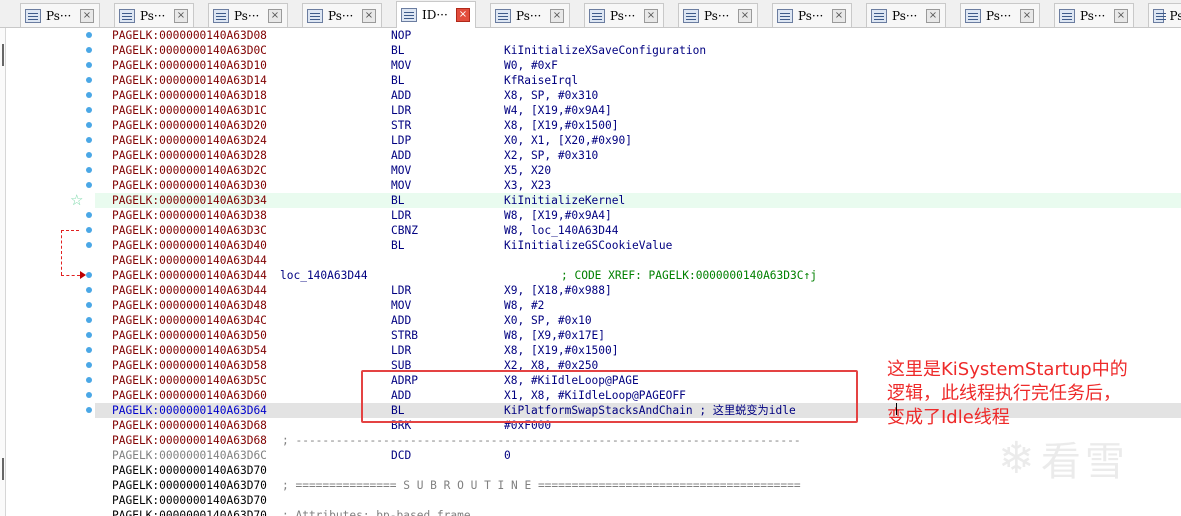 This screenshot has height=516, width=1181. I want to click on row-mnemonic: NOP, so click(401, 35).